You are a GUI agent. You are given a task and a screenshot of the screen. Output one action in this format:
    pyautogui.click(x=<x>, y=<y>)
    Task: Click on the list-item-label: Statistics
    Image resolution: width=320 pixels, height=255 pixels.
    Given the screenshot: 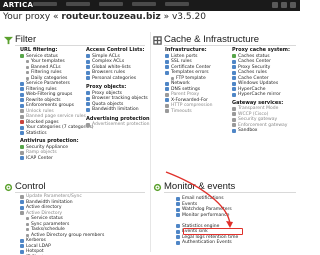 What is the action you would take?
    pyautogui.click(x=36, y=133)
    